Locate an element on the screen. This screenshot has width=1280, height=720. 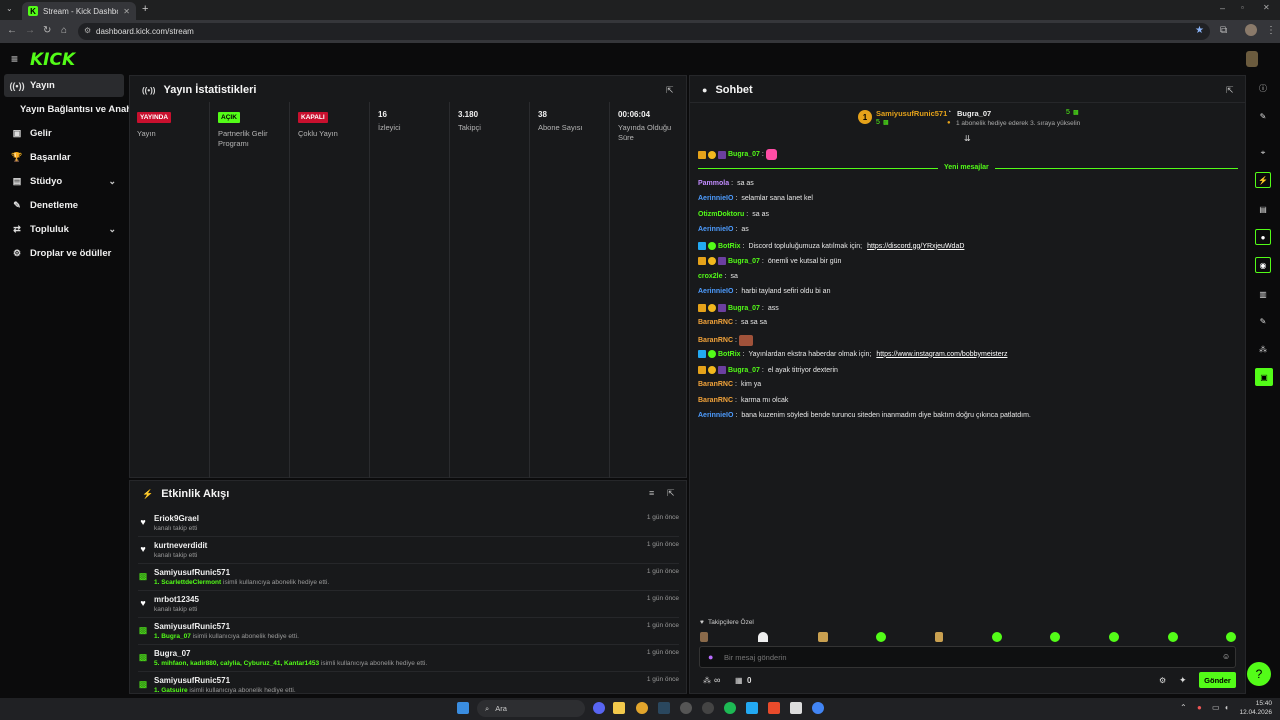
new-tab-icon: + is located at coordinates (145, 9).